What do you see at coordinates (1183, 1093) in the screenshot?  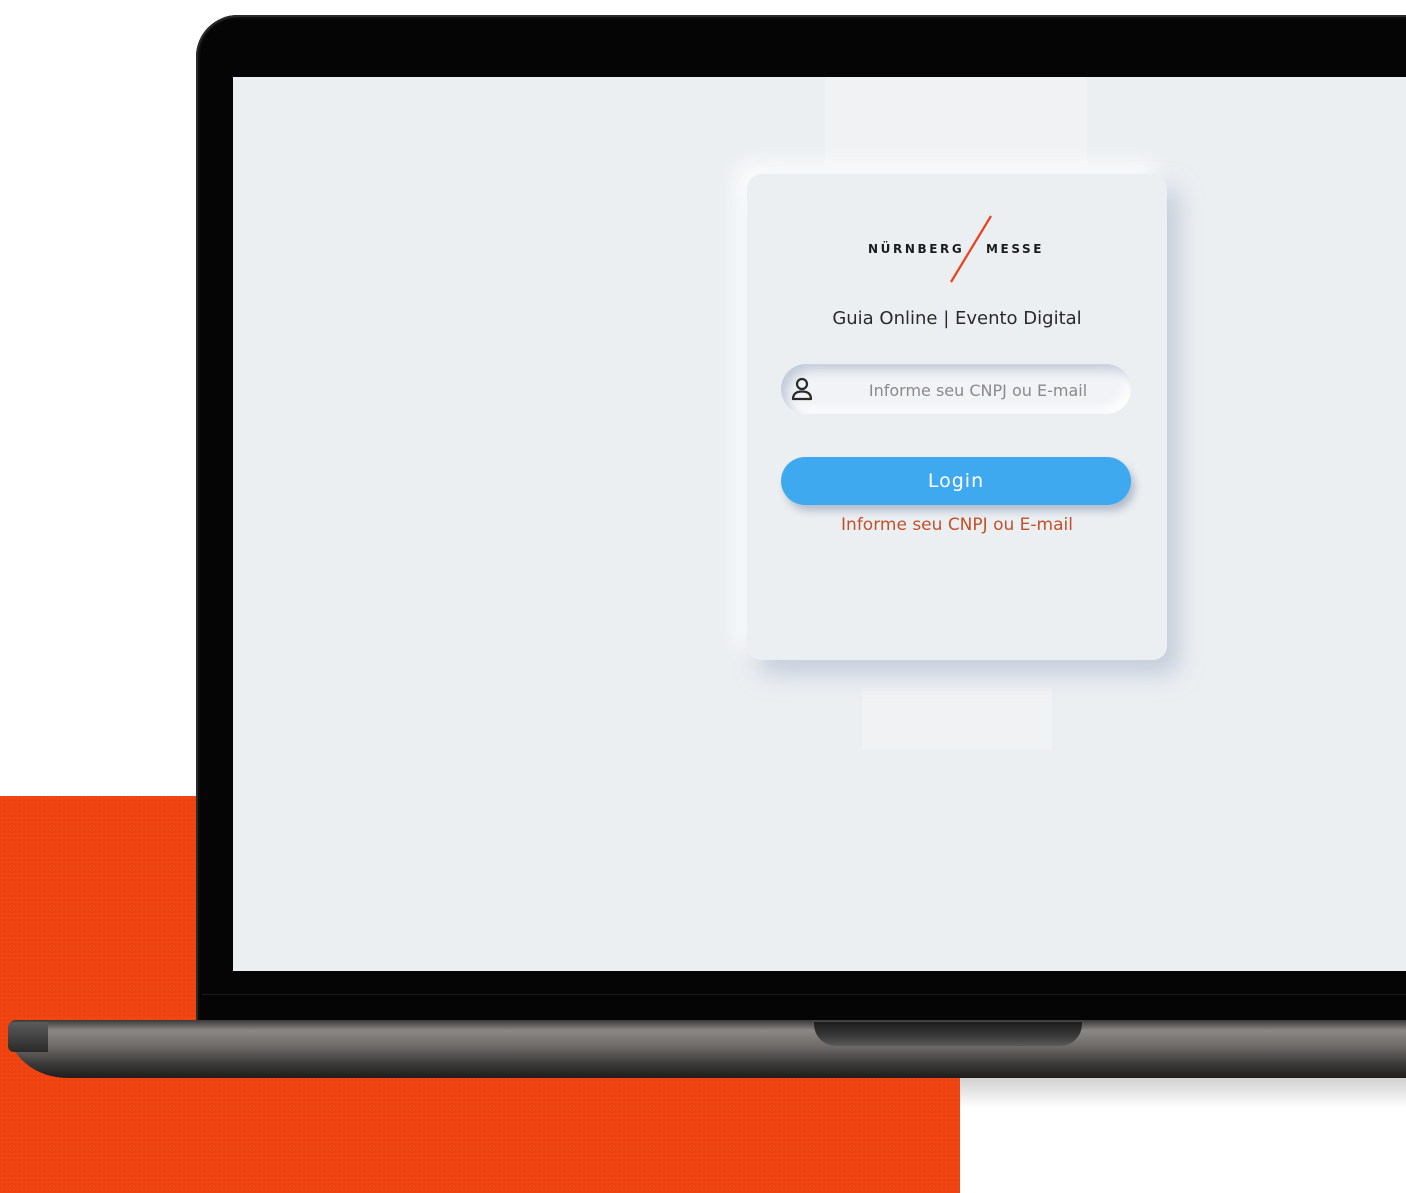 I see `laptop-shadow` at bounding box center [1183, 1093].